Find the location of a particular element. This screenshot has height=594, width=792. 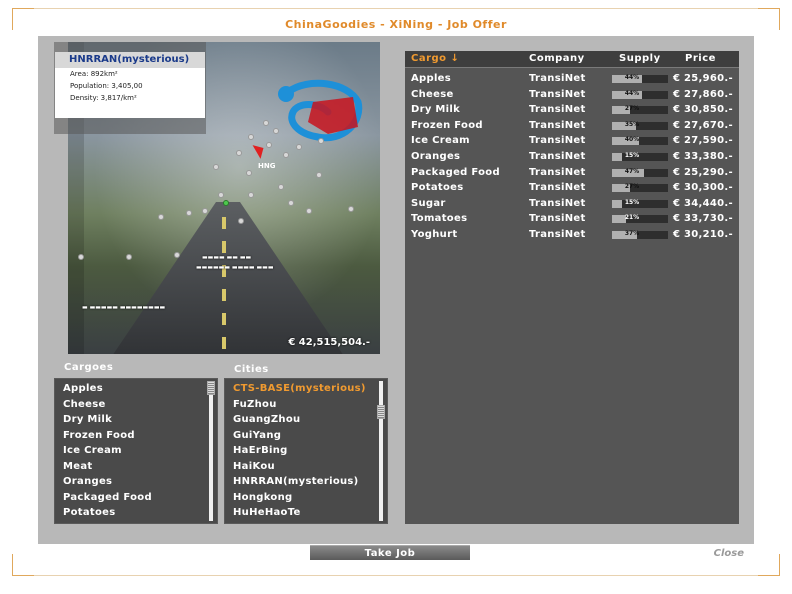

table-row: Packaged Food TransiNet 47% € 25,290.- is located at coordinates (572, 174).